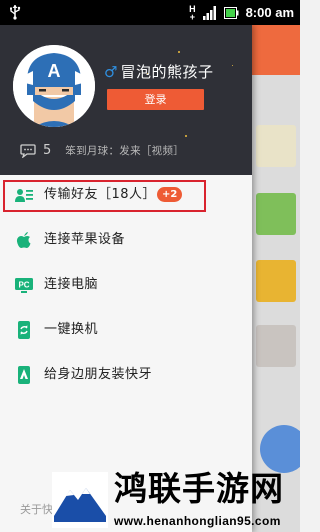  What do you see at coordinates (231, 12) in the screenshot?
I see `battery-icon` at bounding box center [231, 12].